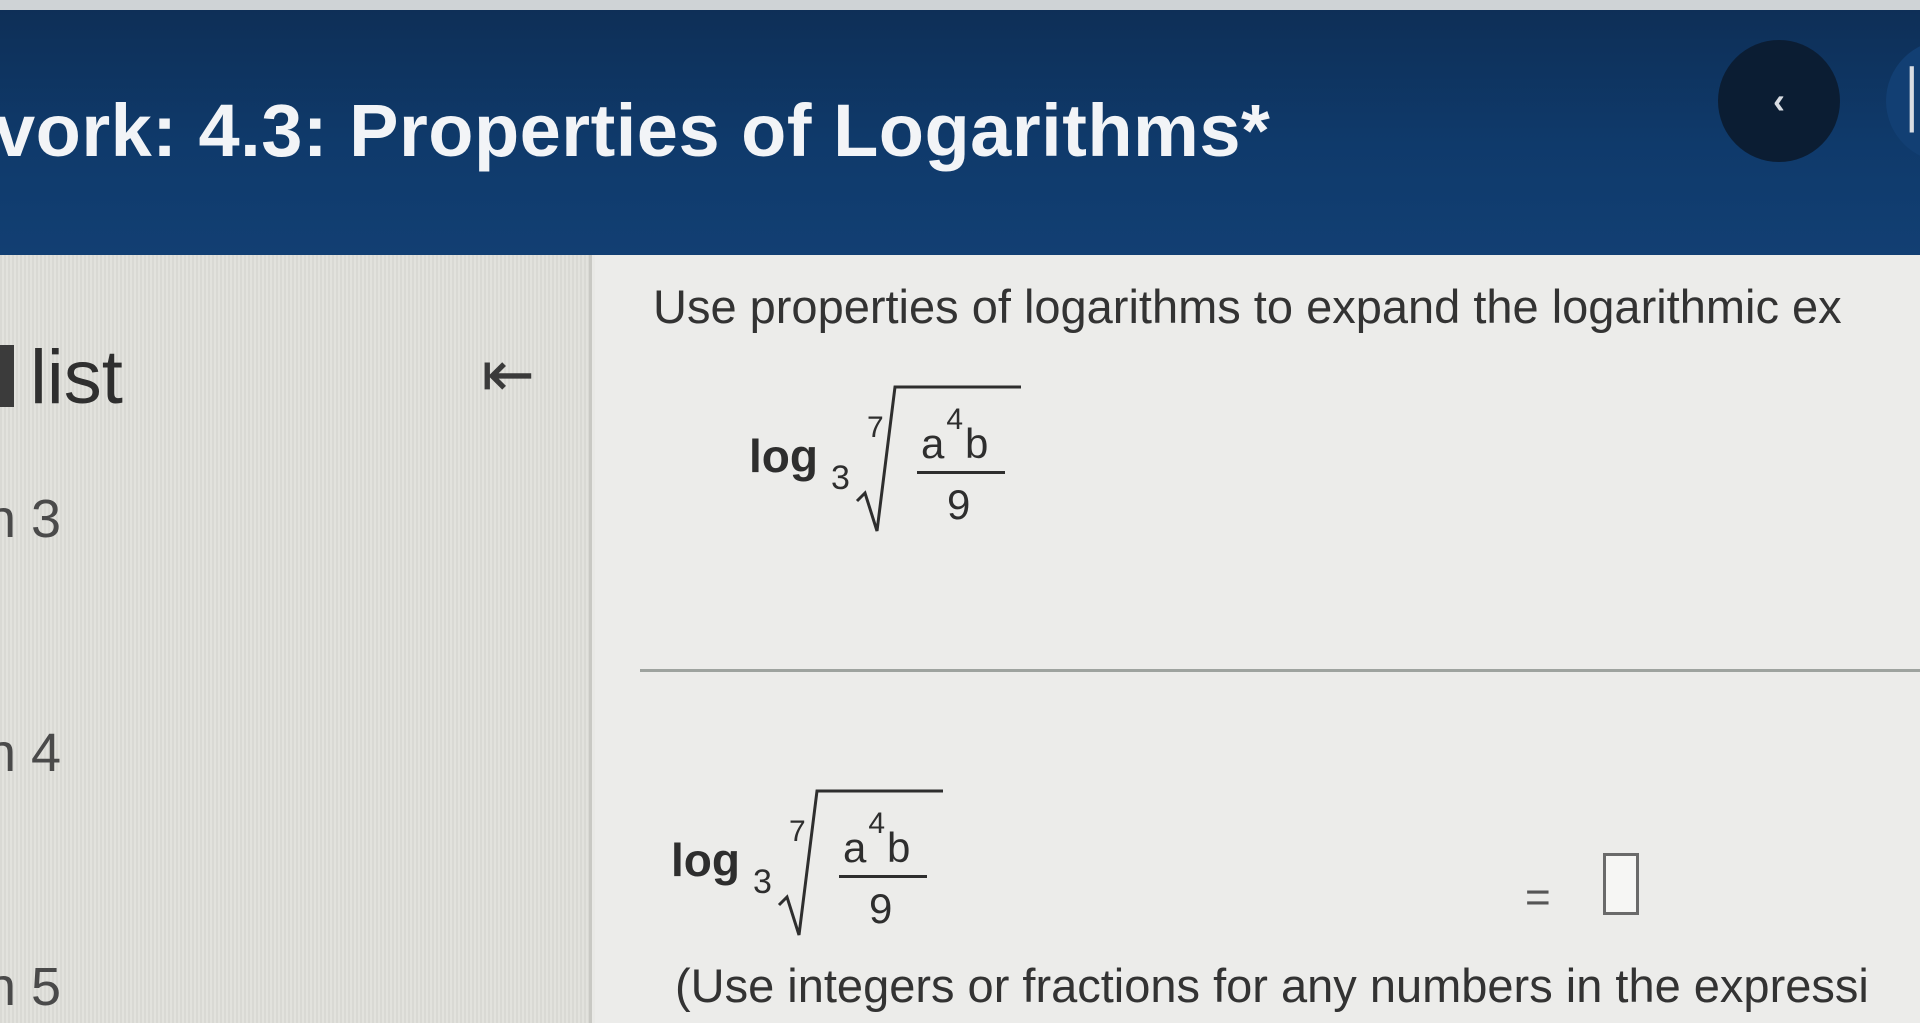  I want to click on log-expression-answer: log 3 7 a4b 9, so click(821, 860).